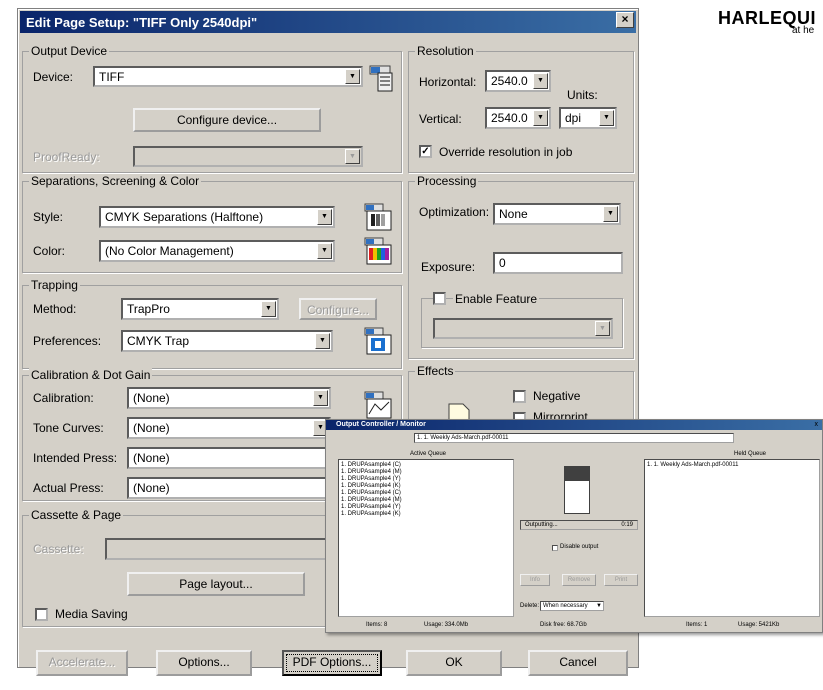 The height and width of the screenshot is (690, 823). I want to click on style-value: CMYK Separations (Halftone), so click(184, 217).